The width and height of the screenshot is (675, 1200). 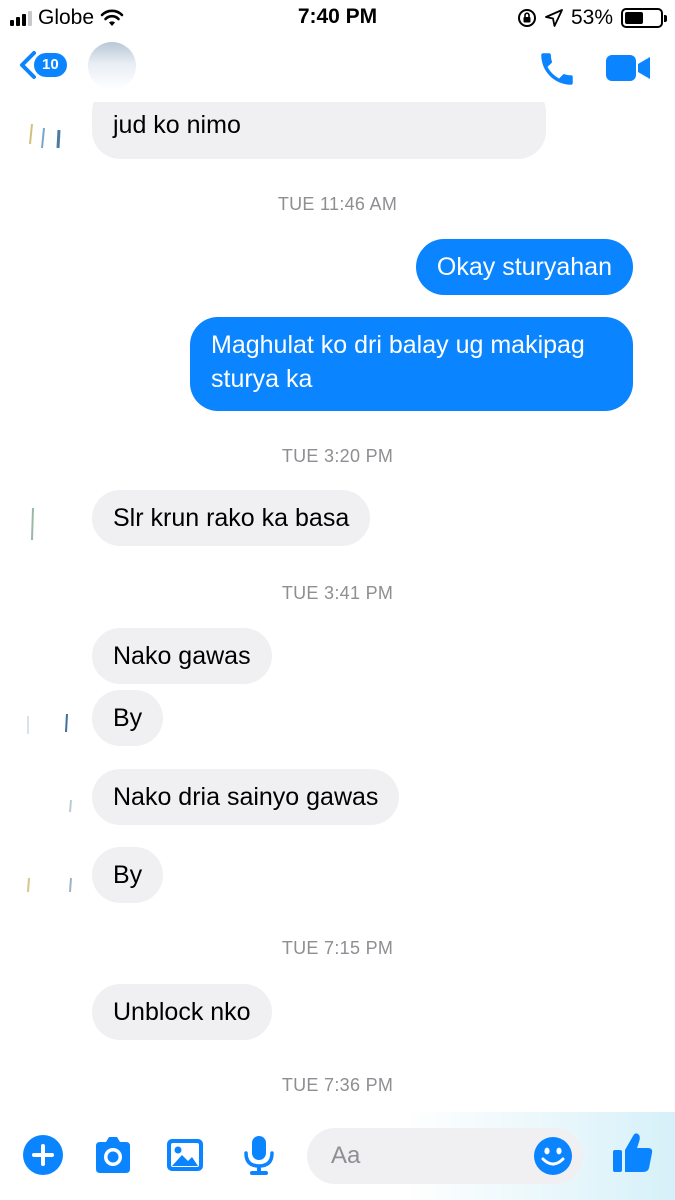 What do you see at coordinates (319, 130) in the screenshot?
I see `message-bubble-received: jud ko nimo` at bounding box center [319, 130].